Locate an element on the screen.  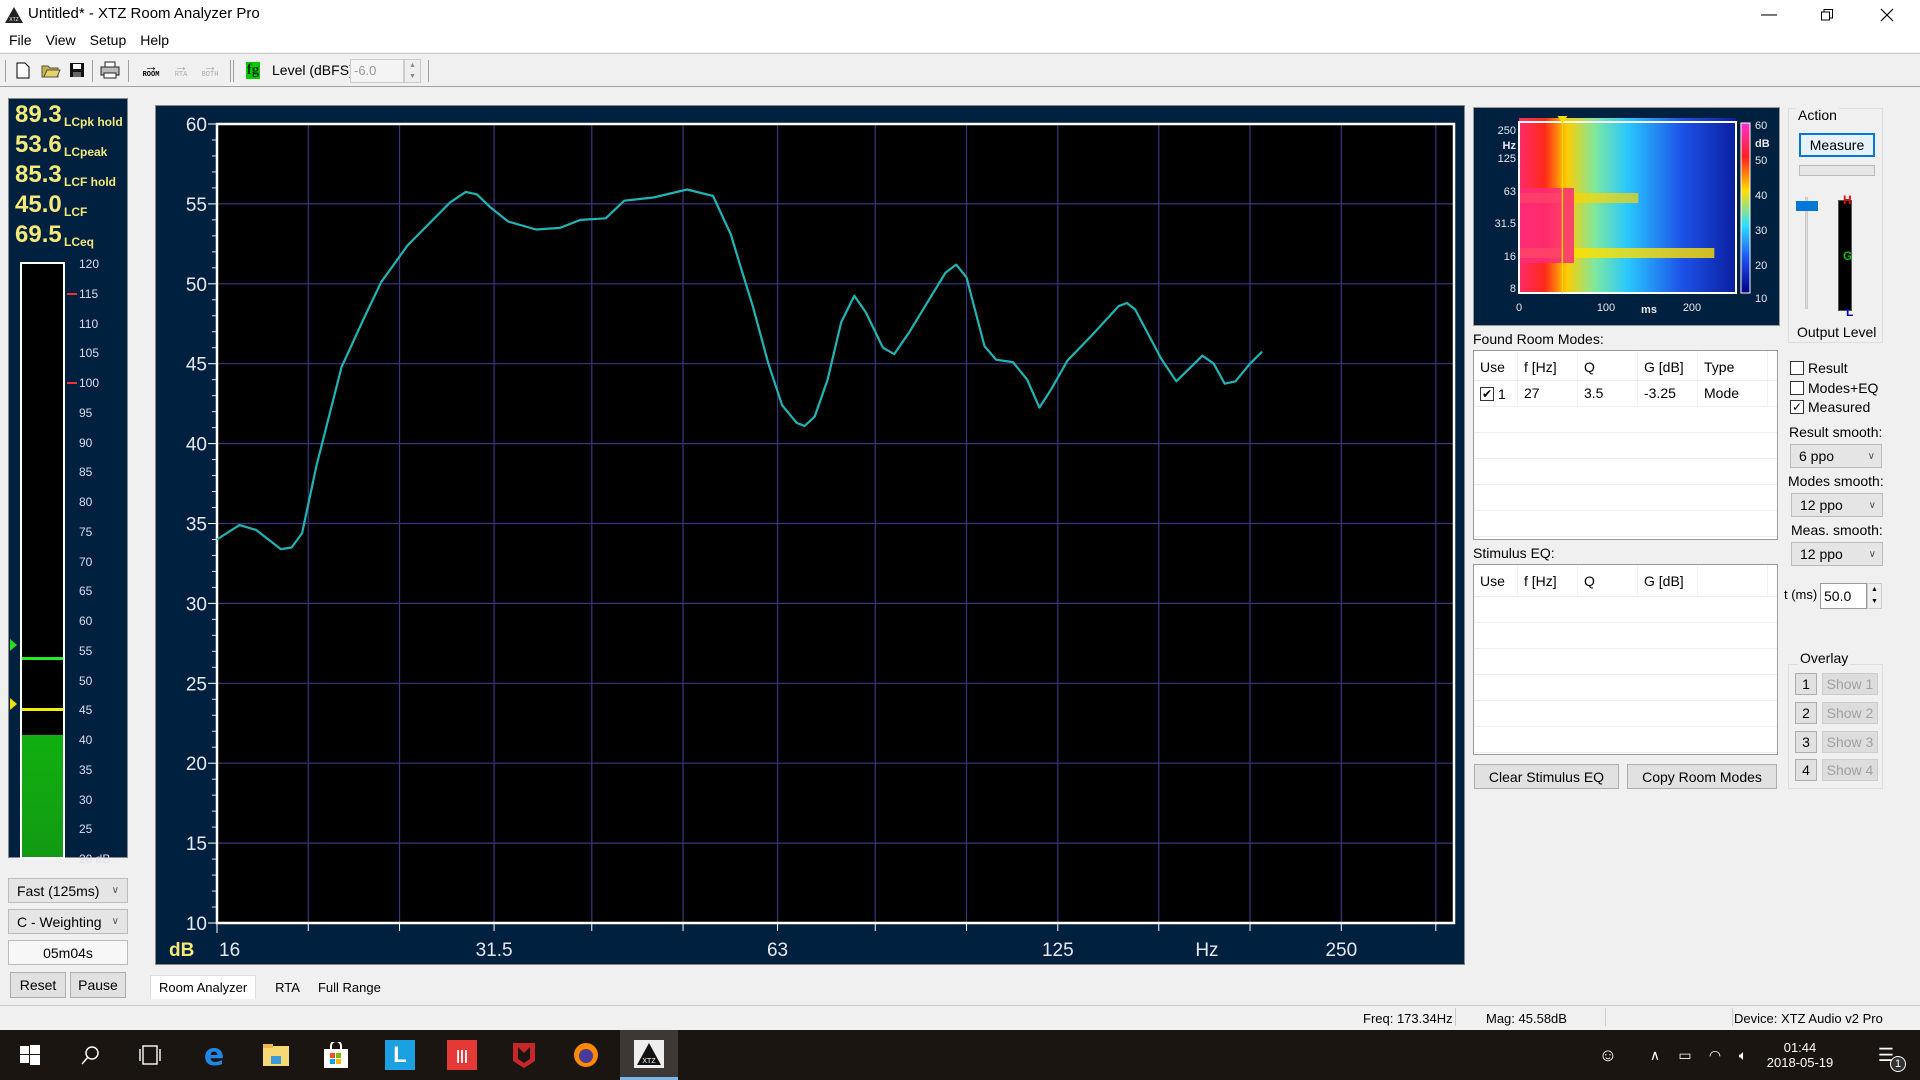
minimize-icon: — is located at coordinates (1769, 14).